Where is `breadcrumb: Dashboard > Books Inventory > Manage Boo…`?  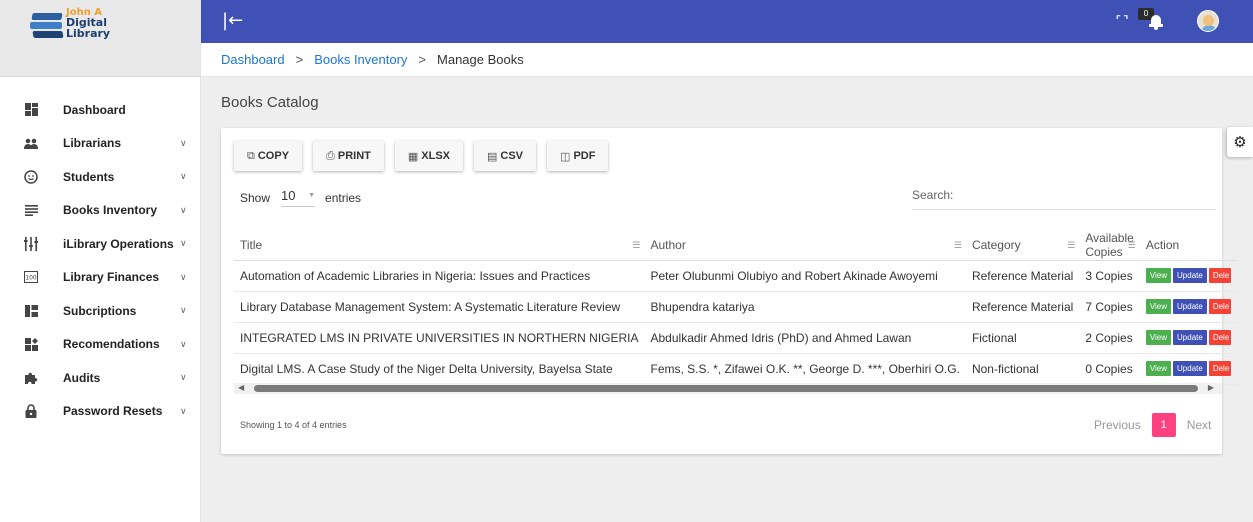
breadcrumb: Dashboard > Books Inventory > Manage Boo… is located at coordinates (727, 60).